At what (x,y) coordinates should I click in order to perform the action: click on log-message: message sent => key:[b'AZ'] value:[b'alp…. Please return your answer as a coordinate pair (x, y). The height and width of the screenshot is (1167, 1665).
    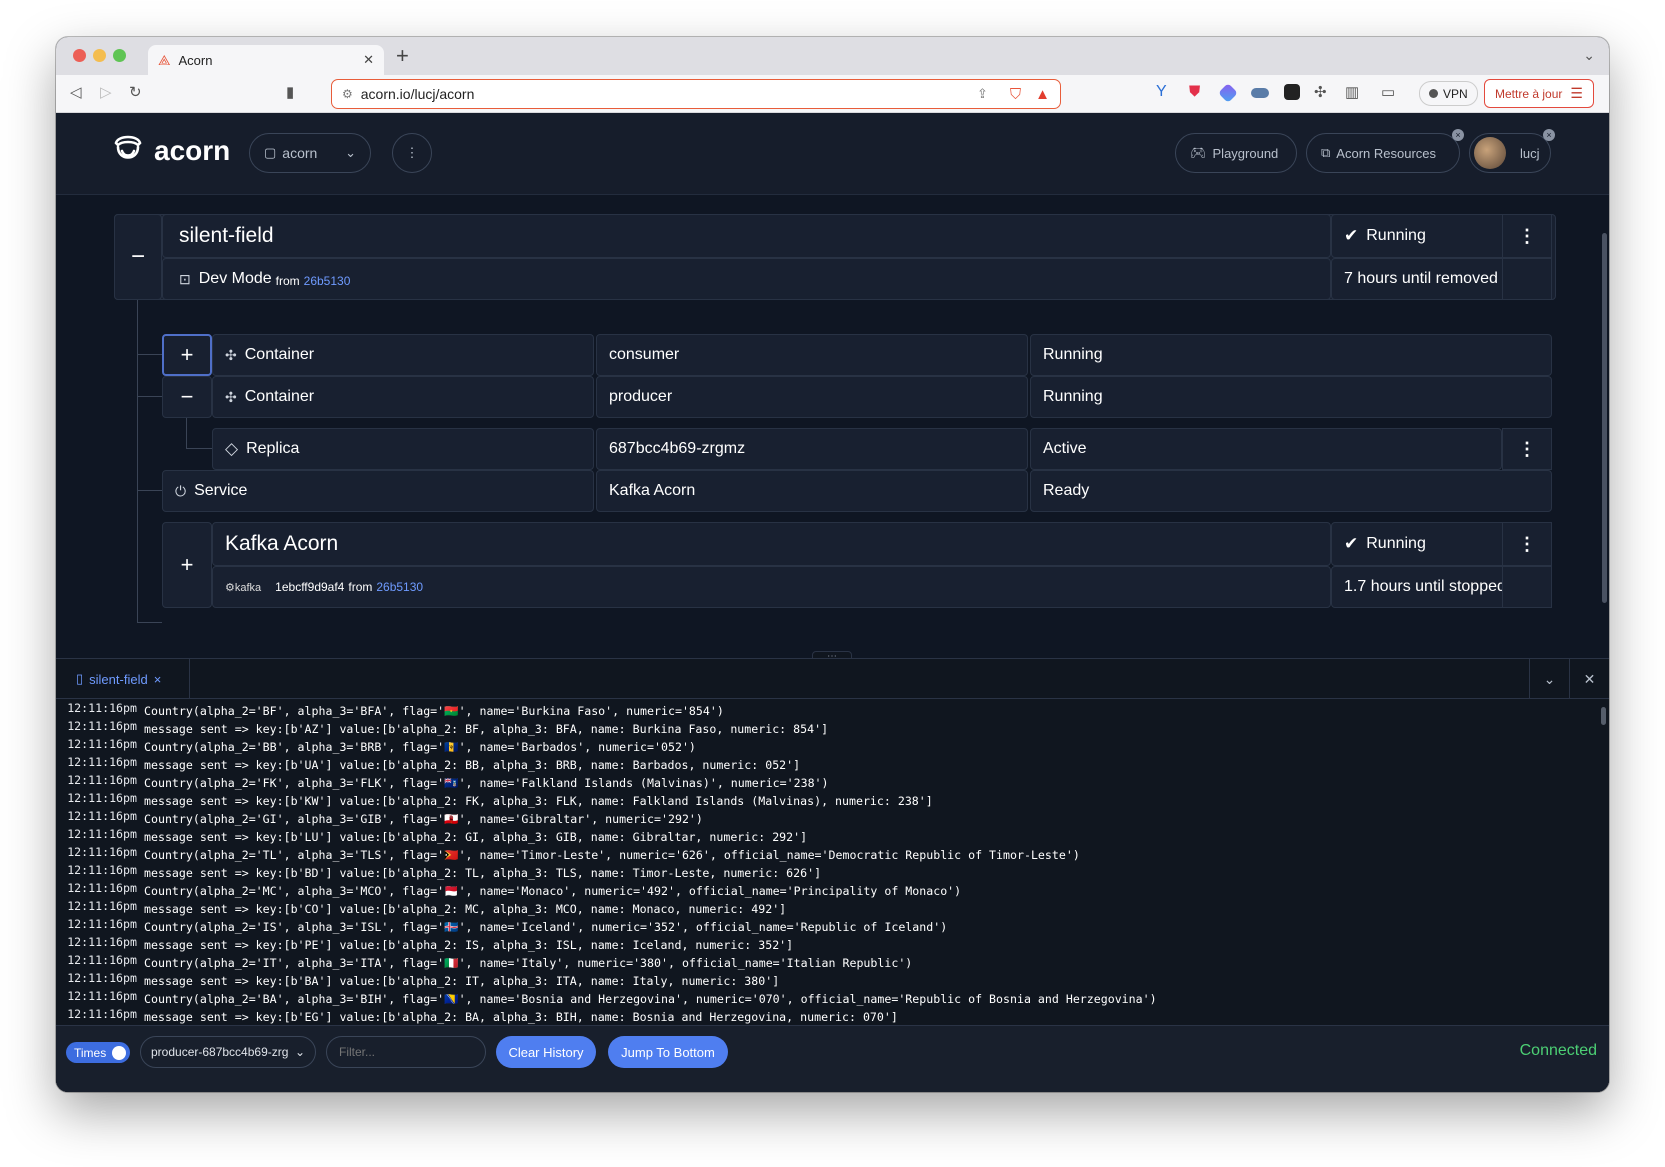
    Looking at the image, I should click on (486, 729).